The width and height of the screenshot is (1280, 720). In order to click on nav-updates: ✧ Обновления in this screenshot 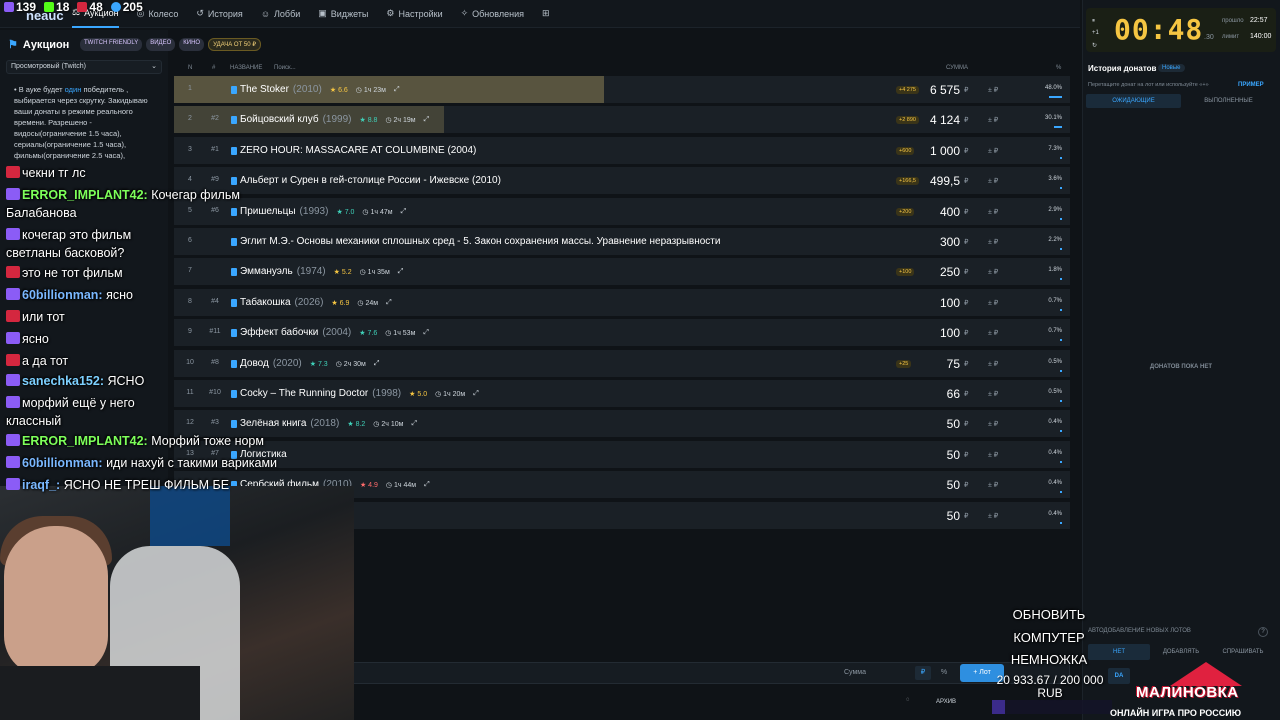, I will do `click(492, 14)`.